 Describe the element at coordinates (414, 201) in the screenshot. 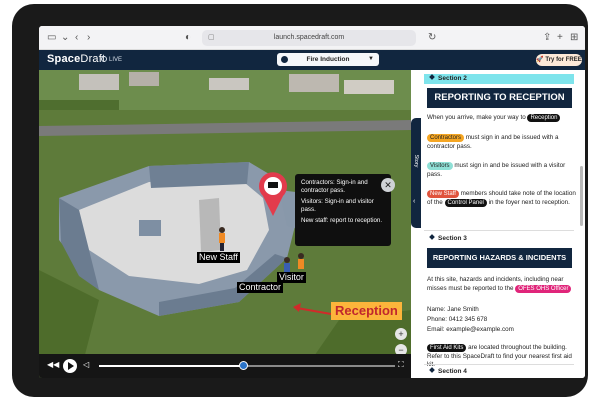

I see `chevron-left-icon: ‹` at that location.